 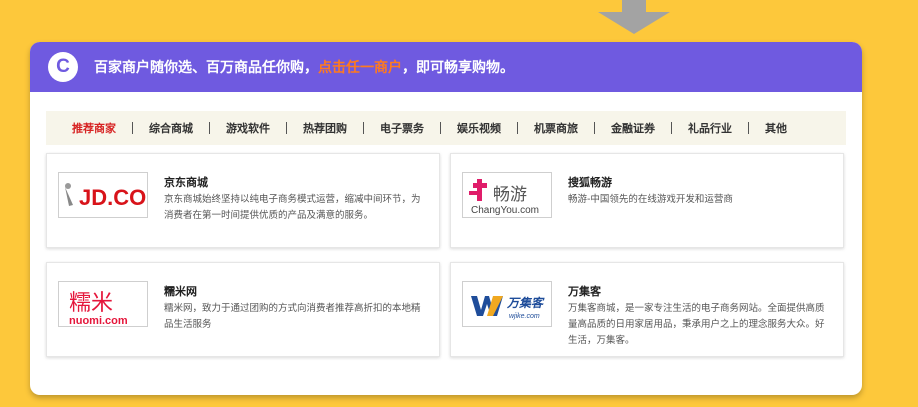 What do you see at coordinates (292, 316) in the screenshot?
I see `merchant-description: 糯米网，致力于通过团购的方式向消费者推荐高折扣的本地精品生活服务` at bounding box center [292, 316].